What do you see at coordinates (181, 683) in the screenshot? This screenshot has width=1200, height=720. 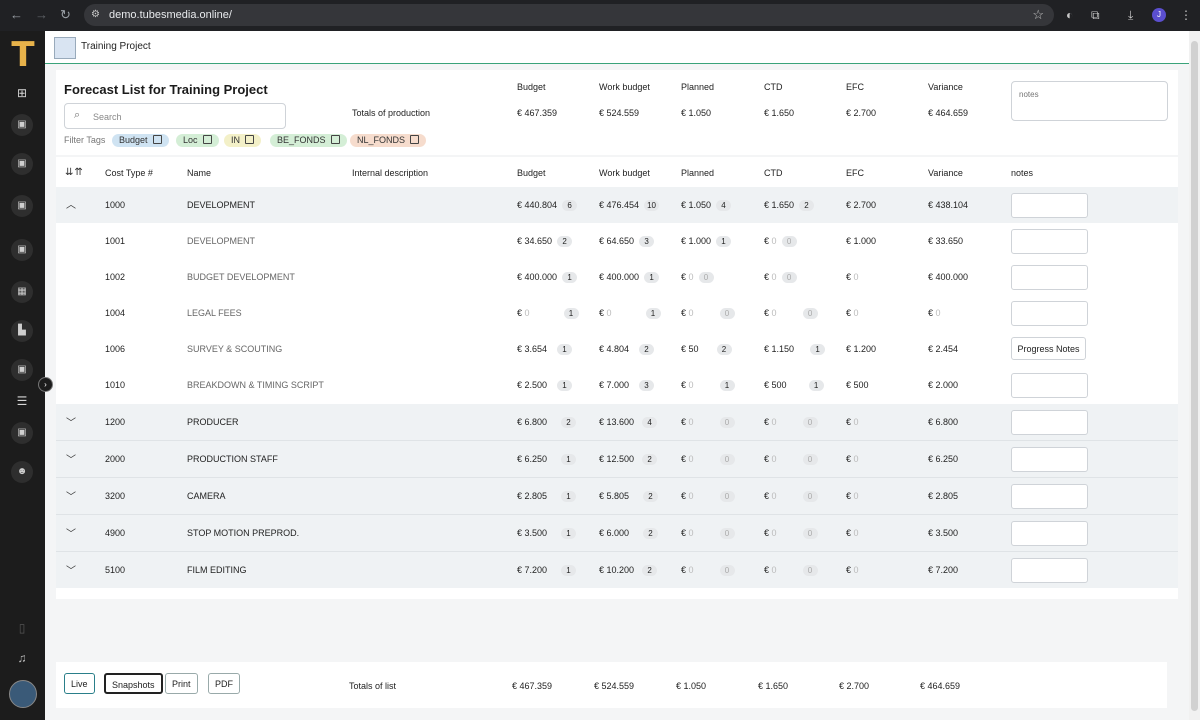 I see `print-button: Print` at bounding box center [181, 683].